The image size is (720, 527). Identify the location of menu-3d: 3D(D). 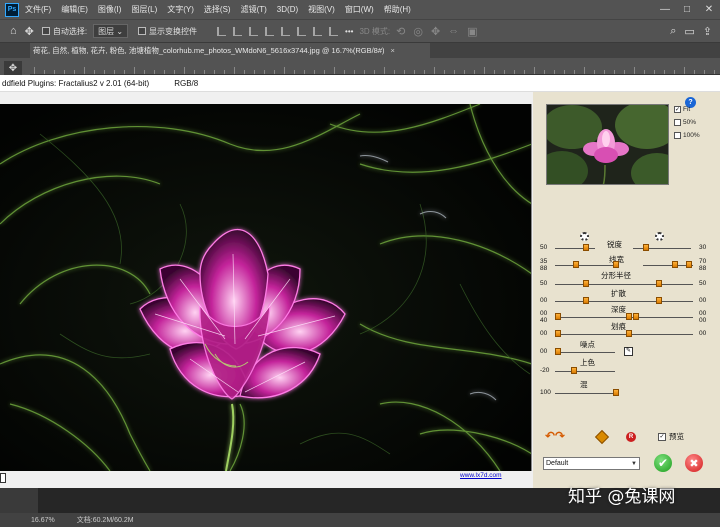
(287, 9).